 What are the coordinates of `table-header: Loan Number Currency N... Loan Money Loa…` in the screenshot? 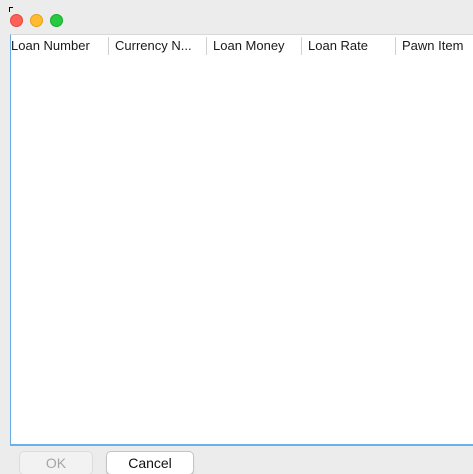 It's located at (242, 46).